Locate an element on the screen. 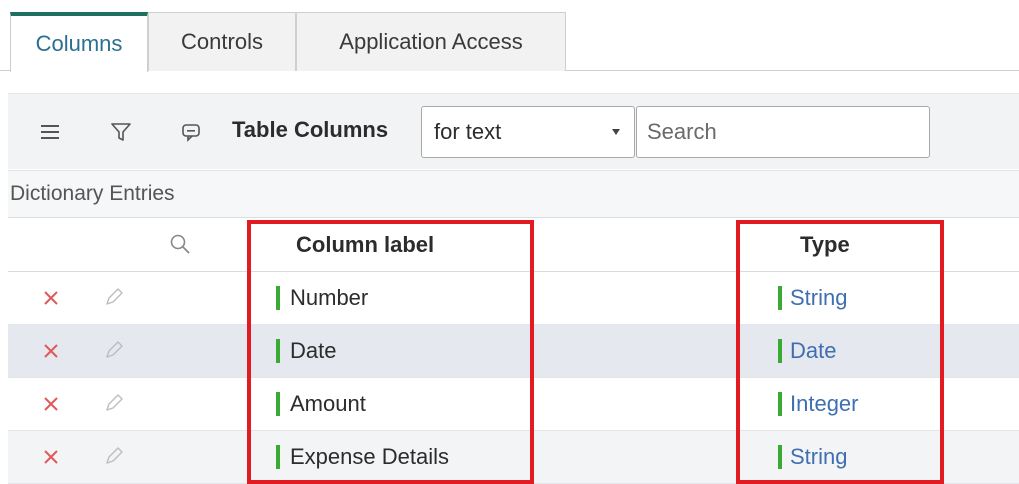  search-icon is located at coordinates (181, 245).